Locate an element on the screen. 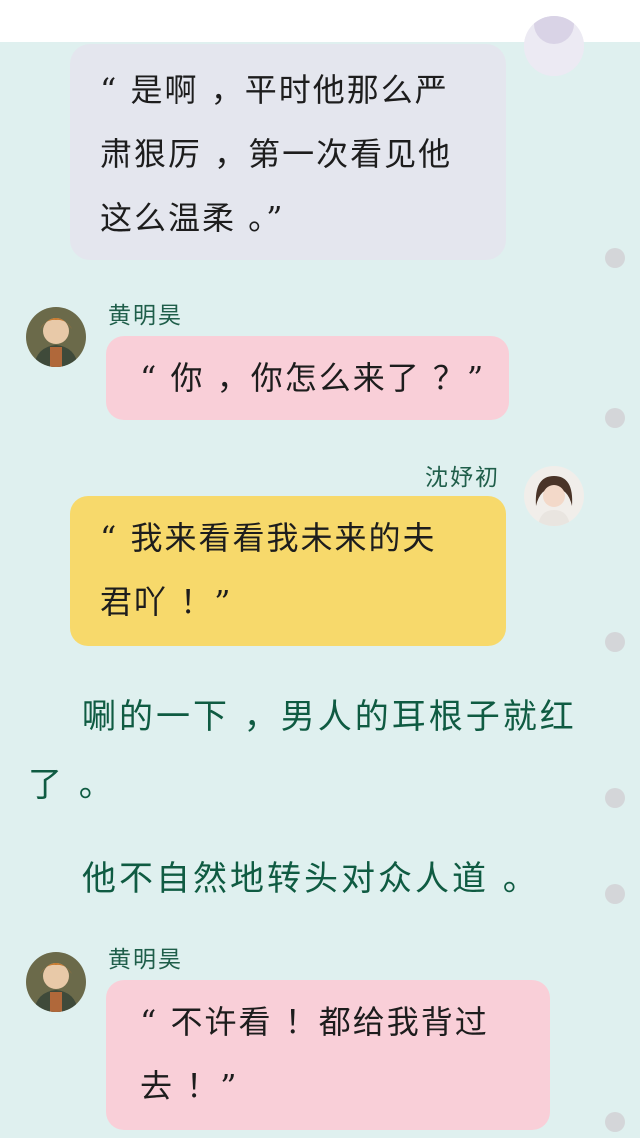  message-line: “ 你 ，你怎么来了 ？” is located at coordinates (313, 378).